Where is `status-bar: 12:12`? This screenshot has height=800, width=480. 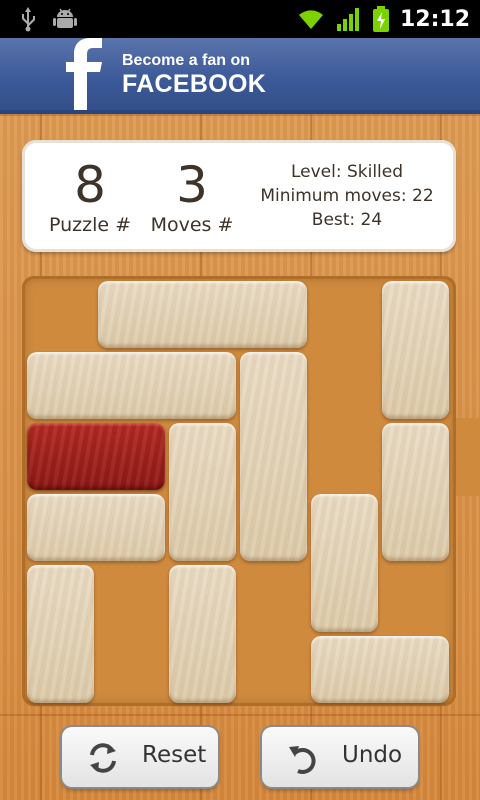
status-bar: 12:12 is located at coordinates (240, 19).